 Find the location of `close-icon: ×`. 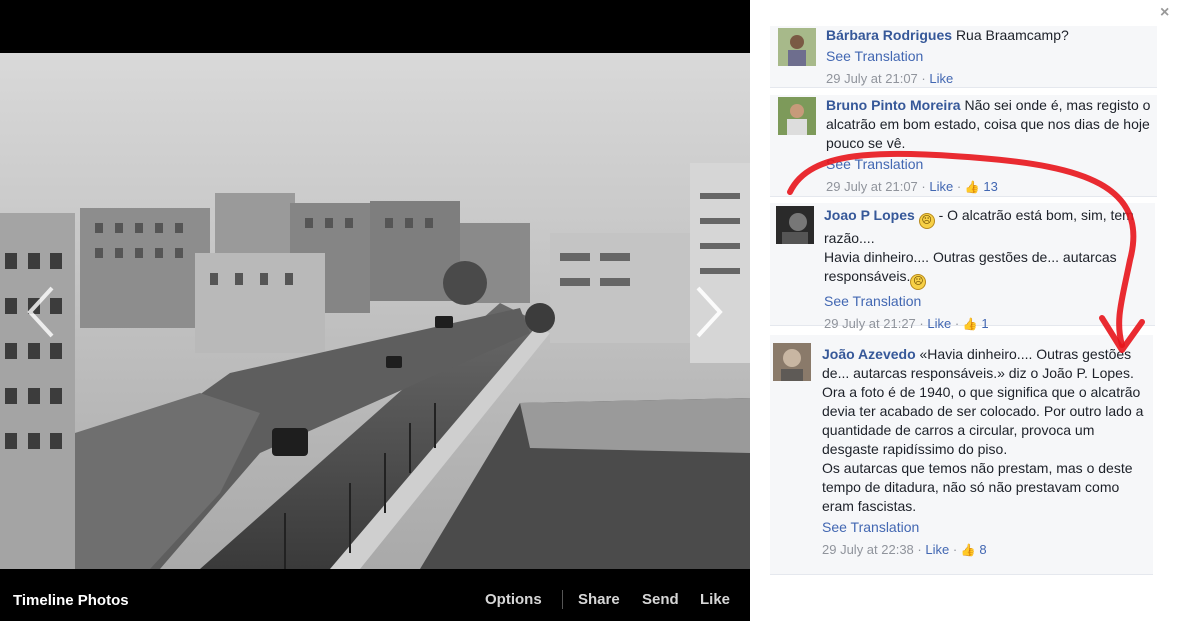

close-icon: × is located at coordinates (1164, 13).